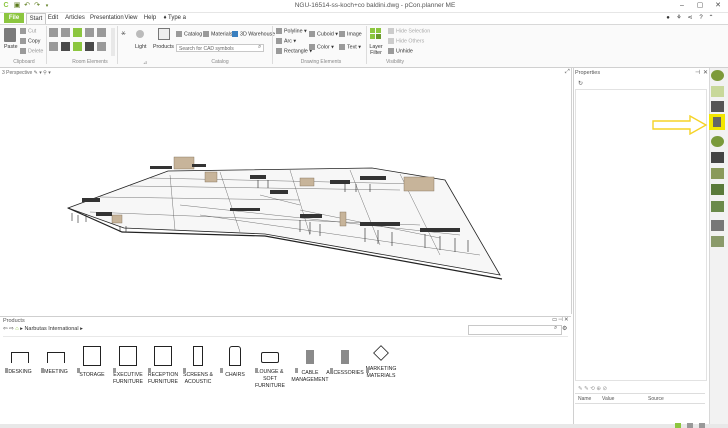 The width and height of the screenshot is (728, 428). What do you see at coordinates (101, 46) in the screenshot?
I see `opening-icon` at bounding box center [101, 46].